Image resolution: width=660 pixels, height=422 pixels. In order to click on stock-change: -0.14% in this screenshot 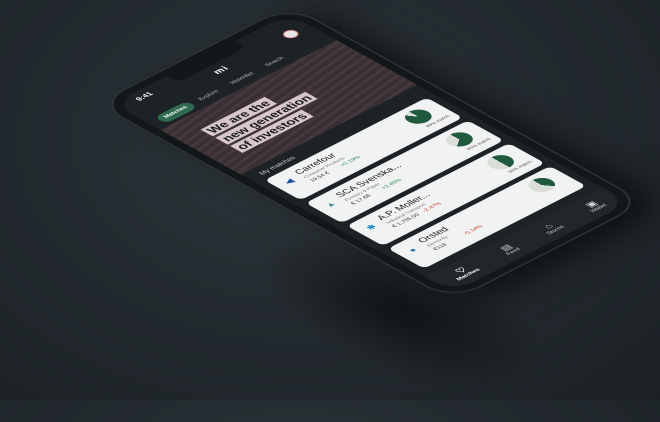, I will do `click(473, 230)`.